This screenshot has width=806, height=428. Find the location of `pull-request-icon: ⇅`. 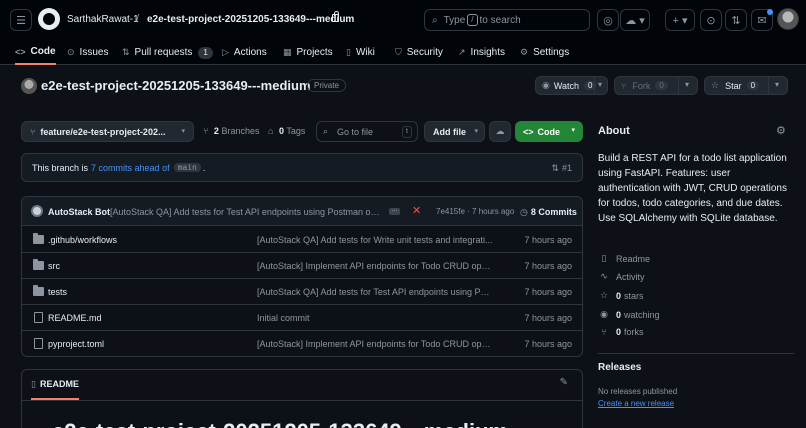

pull-request-icon: ⇅ is located at coordinates (736, 20).